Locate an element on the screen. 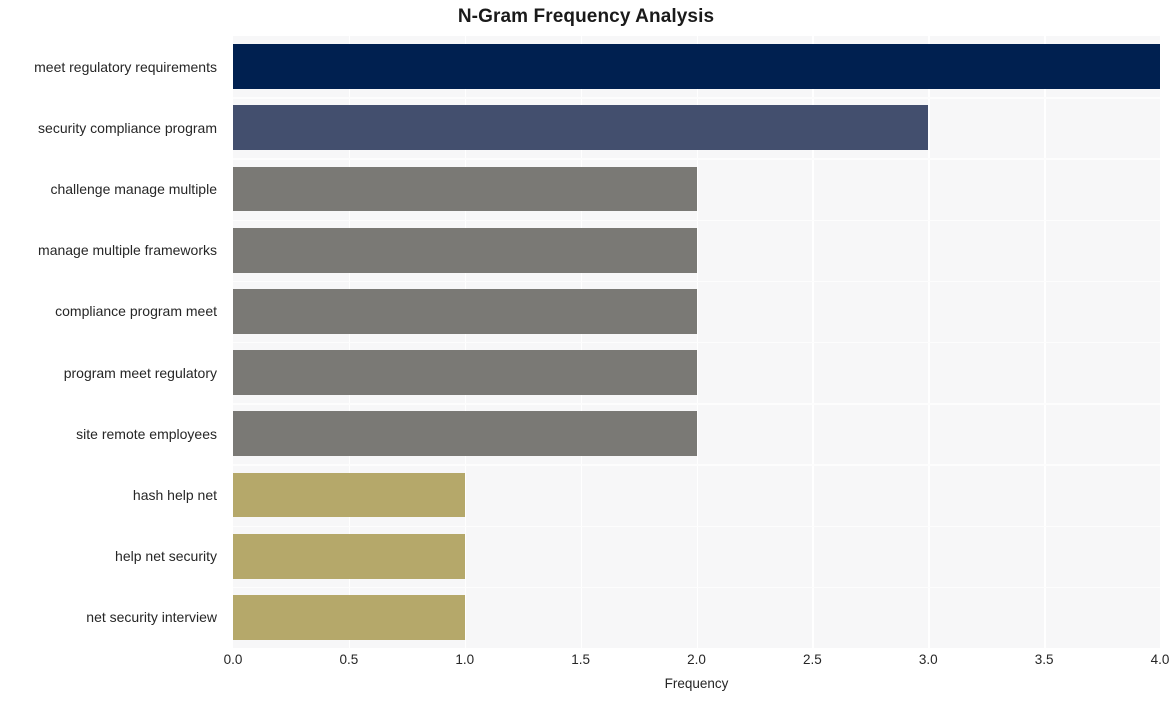 This screenshot has width=1172, height=701. x-axis-tick-label: 3.5 is located at coordinates (1044, 659).